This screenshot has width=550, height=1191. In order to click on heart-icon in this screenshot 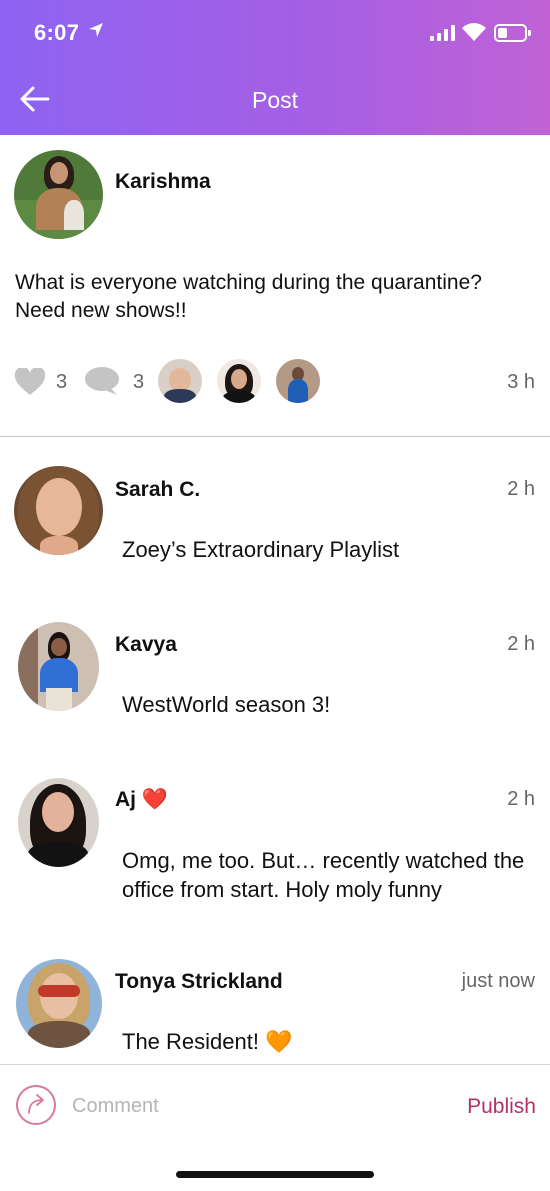, I will do `click(30, 382)`.